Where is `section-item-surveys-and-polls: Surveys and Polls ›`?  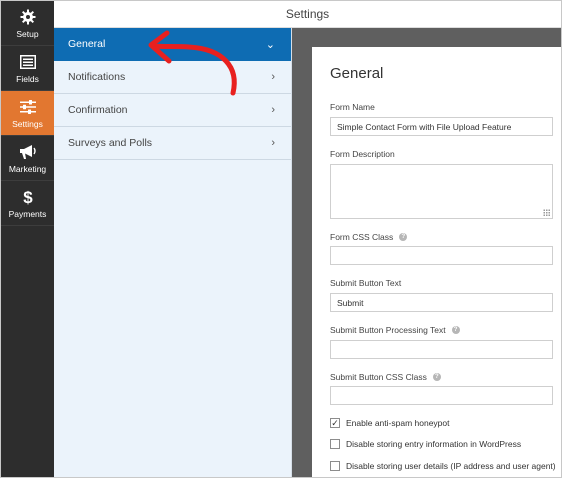
section-item-surveys-and-polls: Surveys and Polls › is located at coordinates (172, 143).